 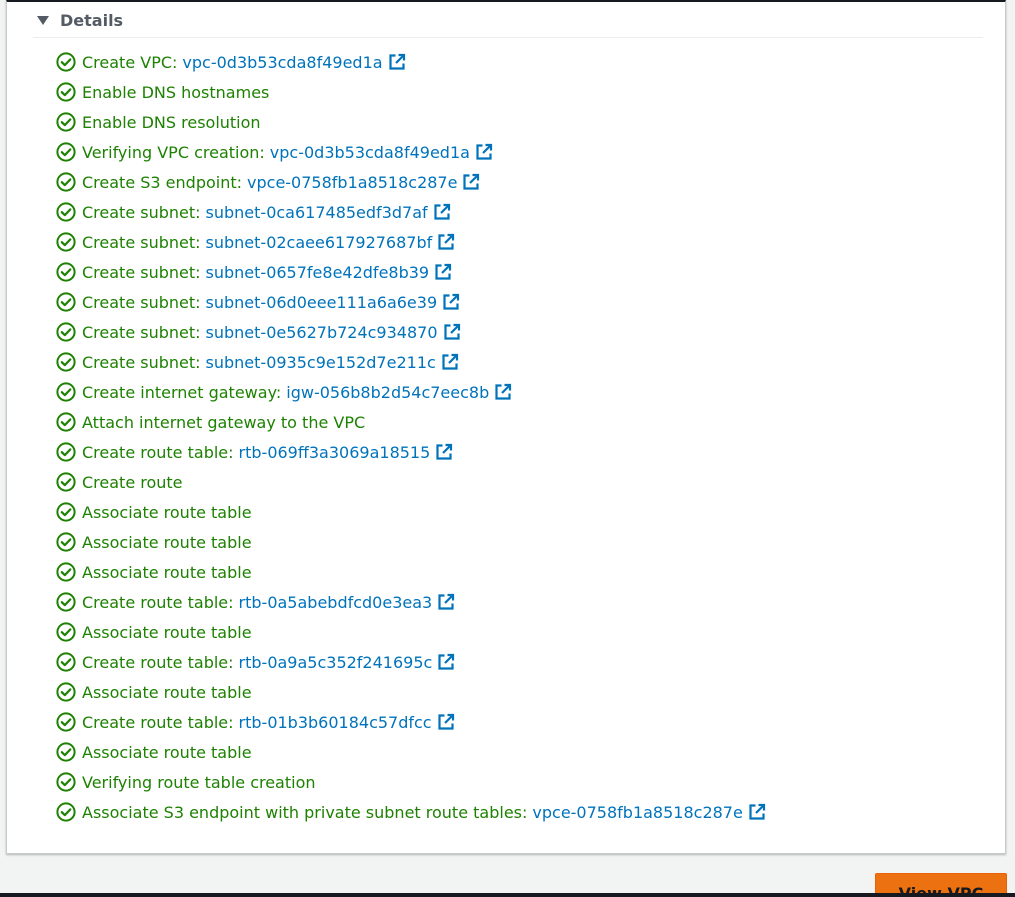 I want to click on resource-id-link: rtb-0a9a5c352f241695c, so click(x=336, y=662).